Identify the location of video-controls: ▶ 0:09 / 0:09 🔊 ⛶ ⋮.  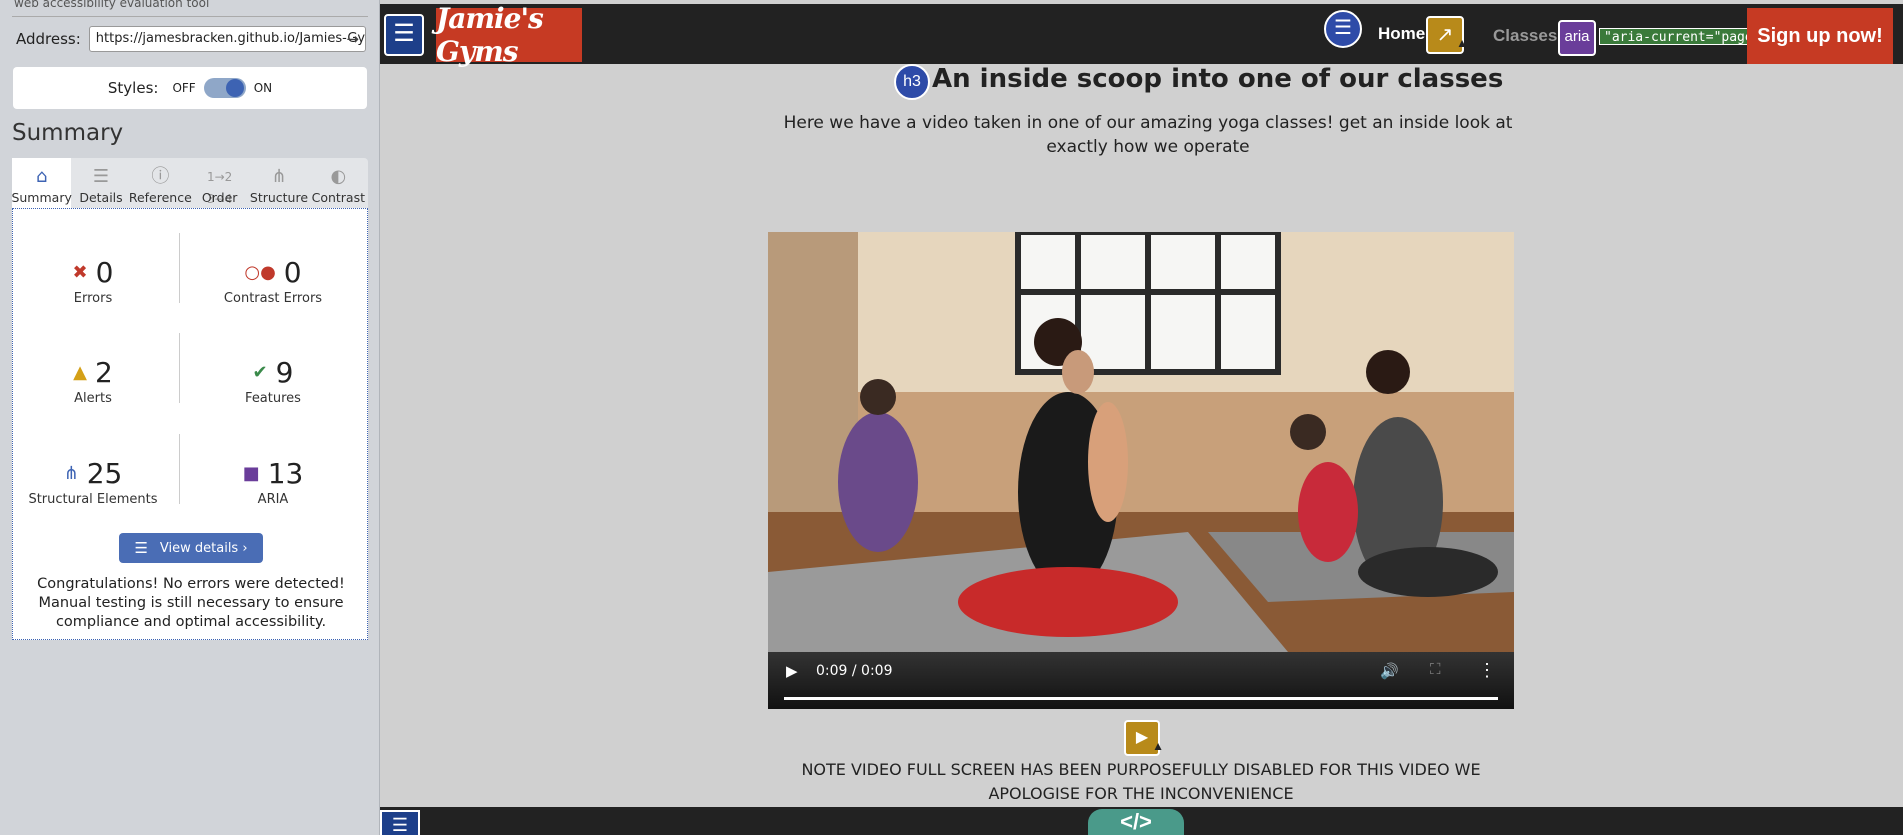
(1141, 680).